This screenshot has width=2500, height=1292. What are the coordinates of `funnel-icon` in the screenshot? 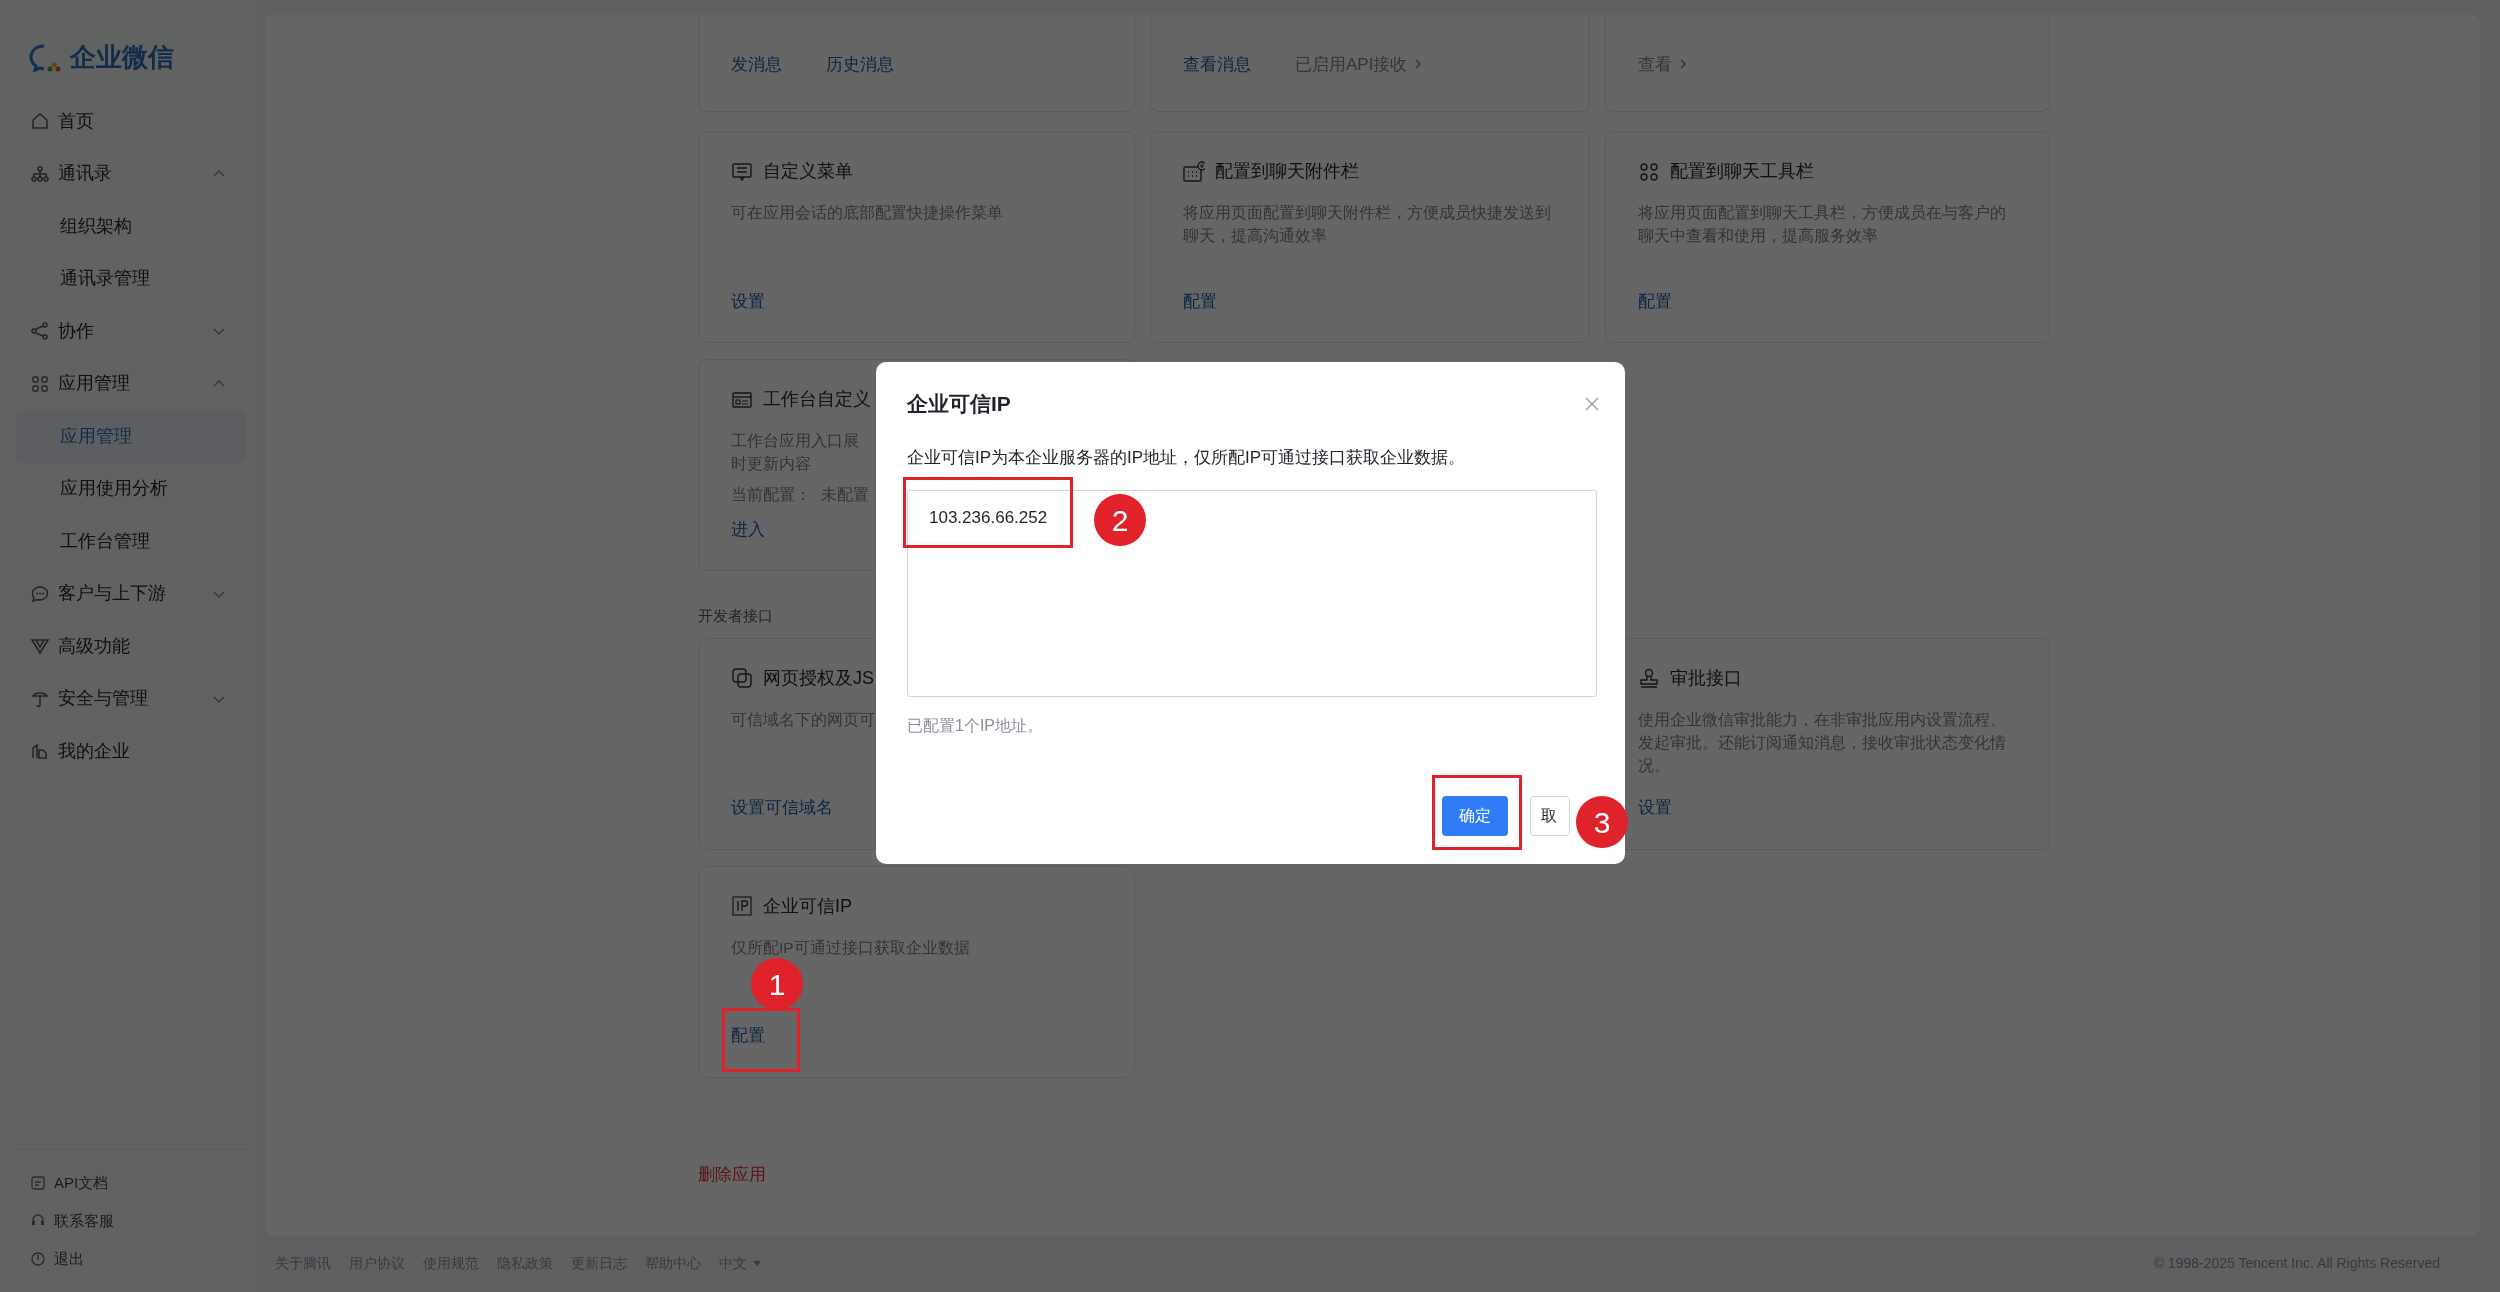 It's located at (40, 646).